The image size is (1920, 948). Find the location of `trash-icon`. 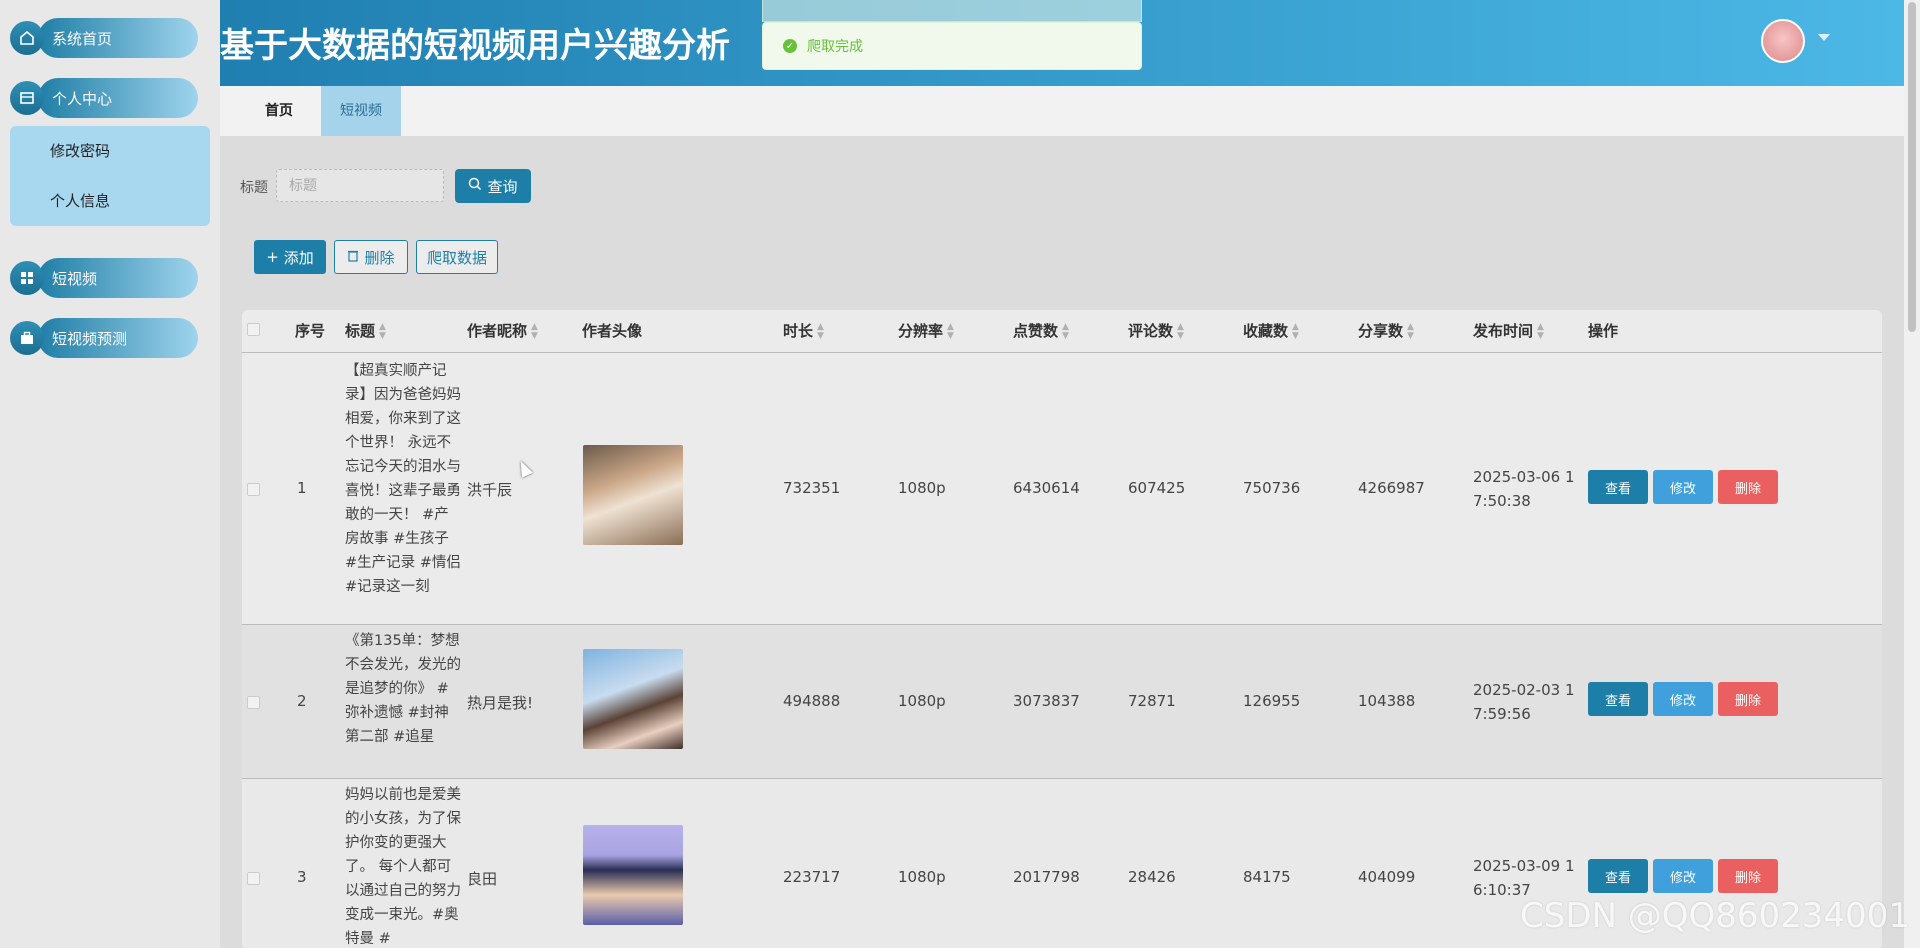

trash-icon is located at coordinates (353, 257).